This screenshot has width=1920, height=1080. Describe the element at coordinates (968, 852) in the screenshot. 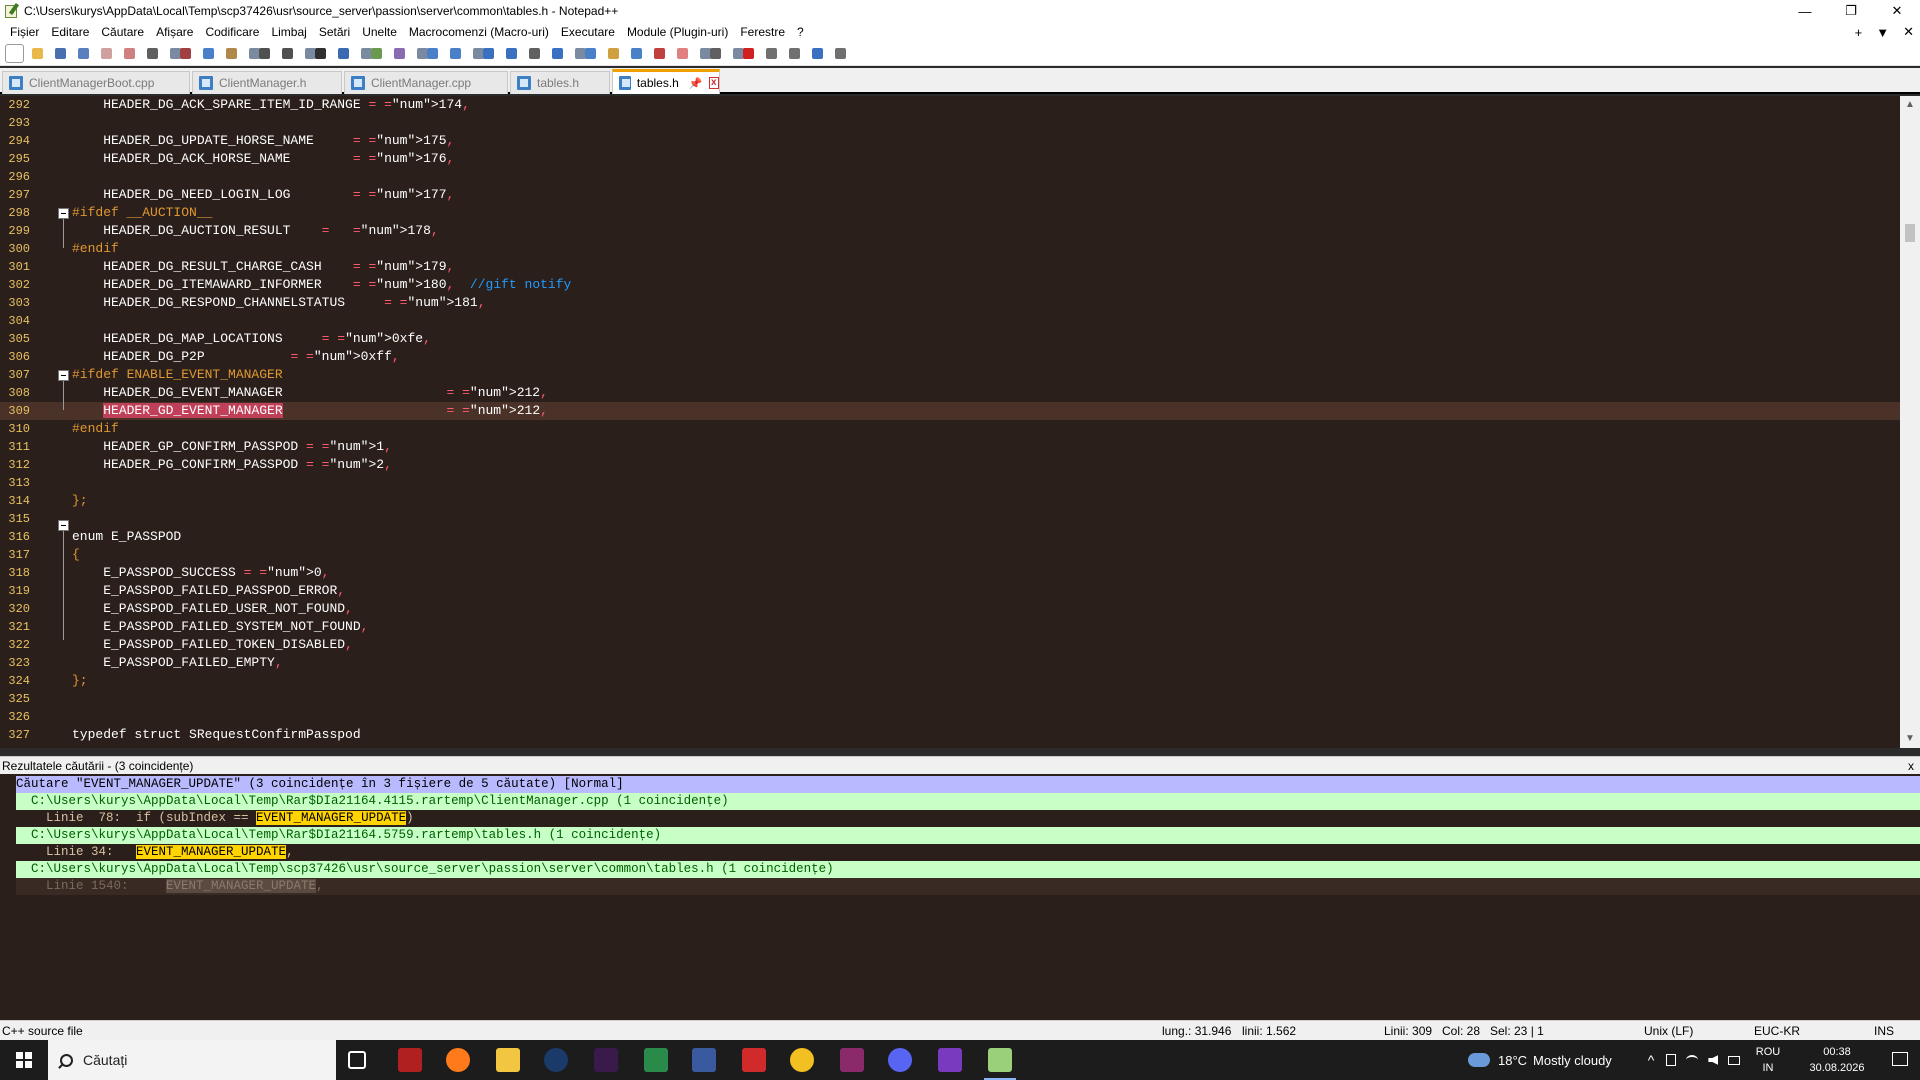

I see `result-hit-line: Linie 34: EVENT_MANAGER_UPDATE,` at that location.